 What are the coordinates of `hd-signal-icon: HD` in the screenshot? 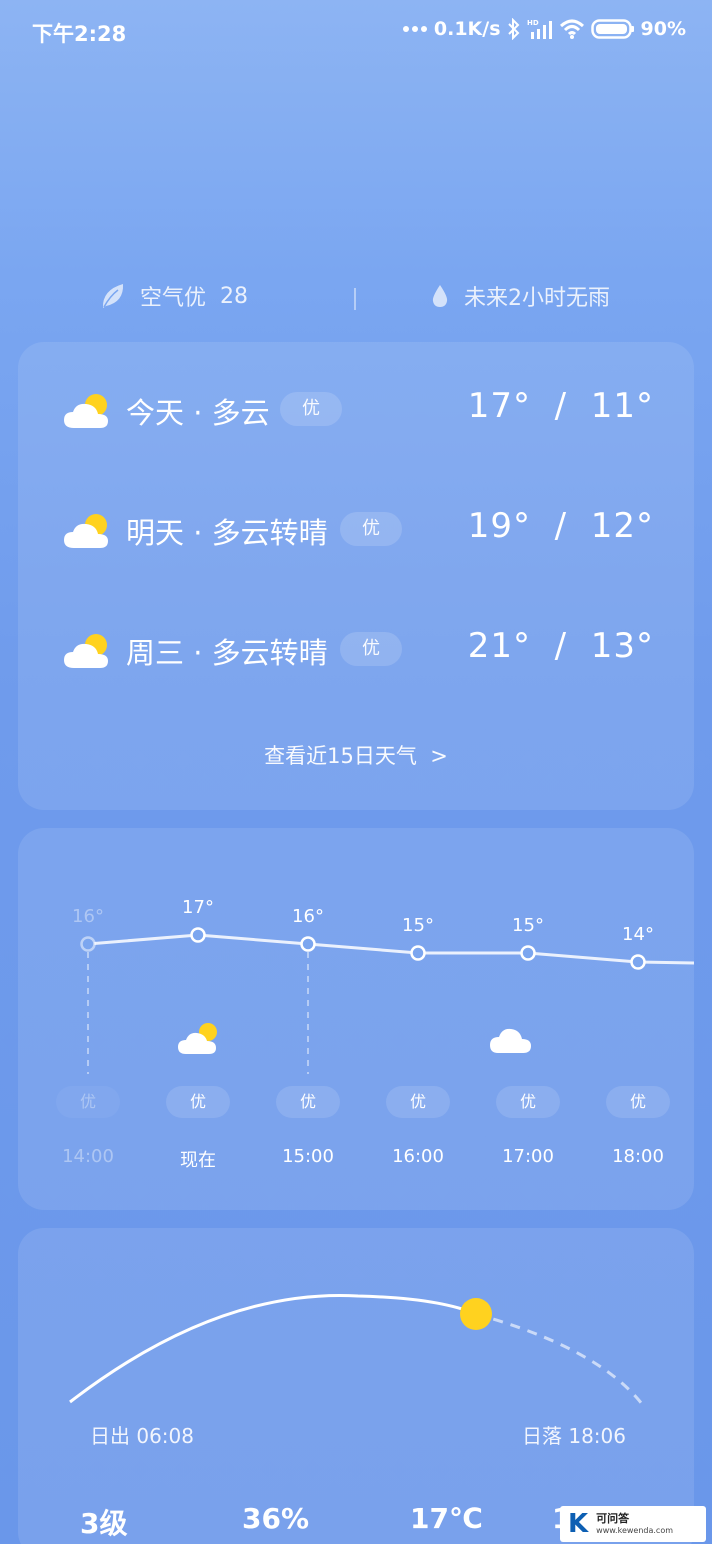 It's located at (539, 29).